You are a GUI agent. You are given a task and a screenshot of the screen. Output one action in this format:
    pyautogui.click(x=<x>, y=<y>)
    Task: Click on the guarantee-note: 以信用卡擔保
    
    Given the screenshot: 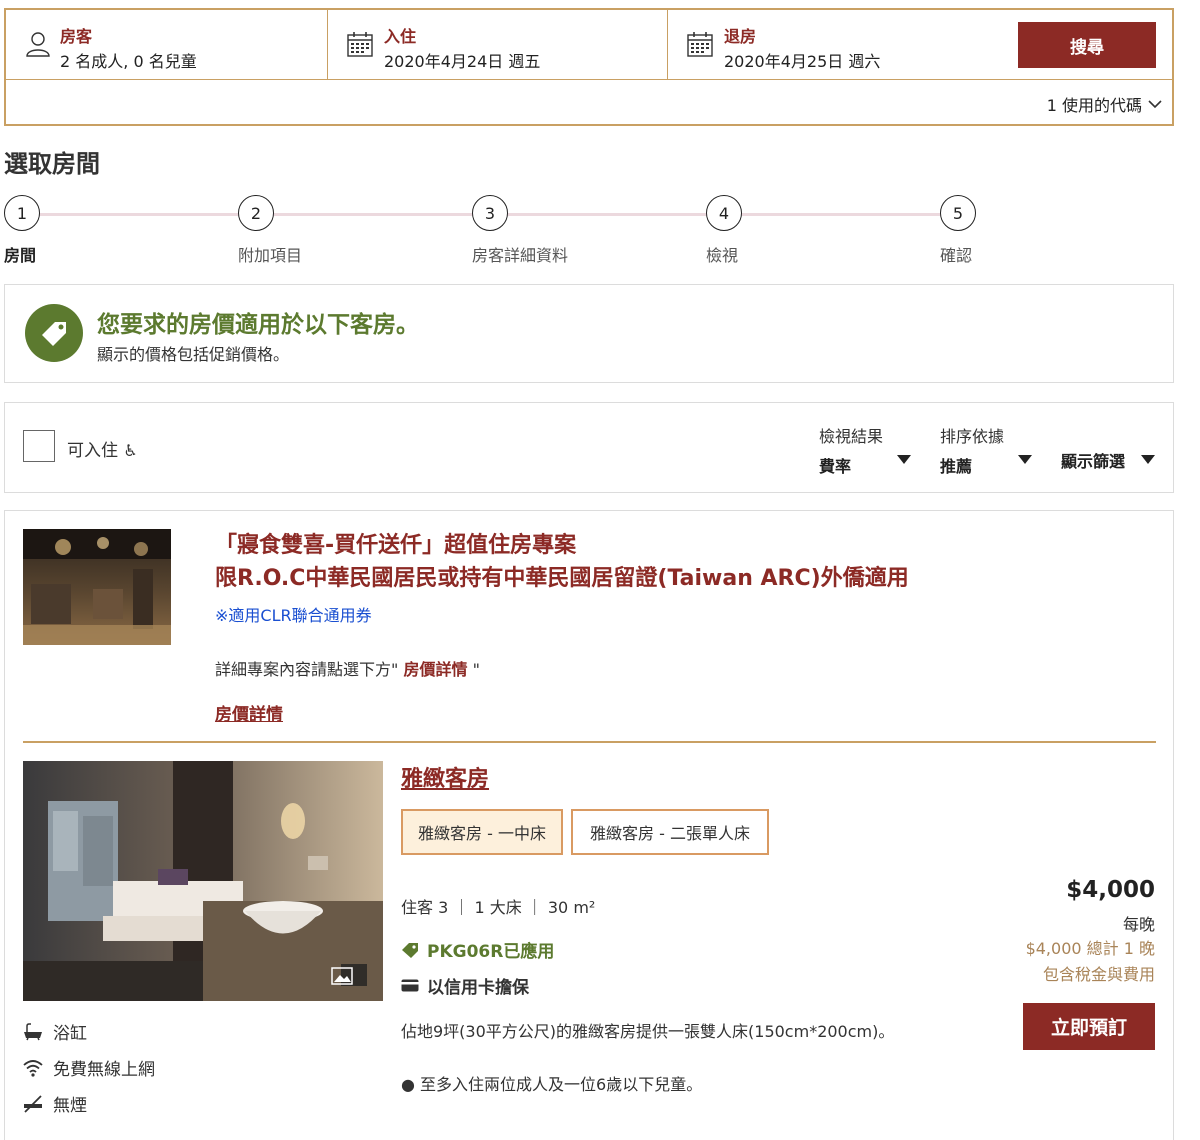 What is the action you would take?
    pyautogui.click(x=465, y=985)
    